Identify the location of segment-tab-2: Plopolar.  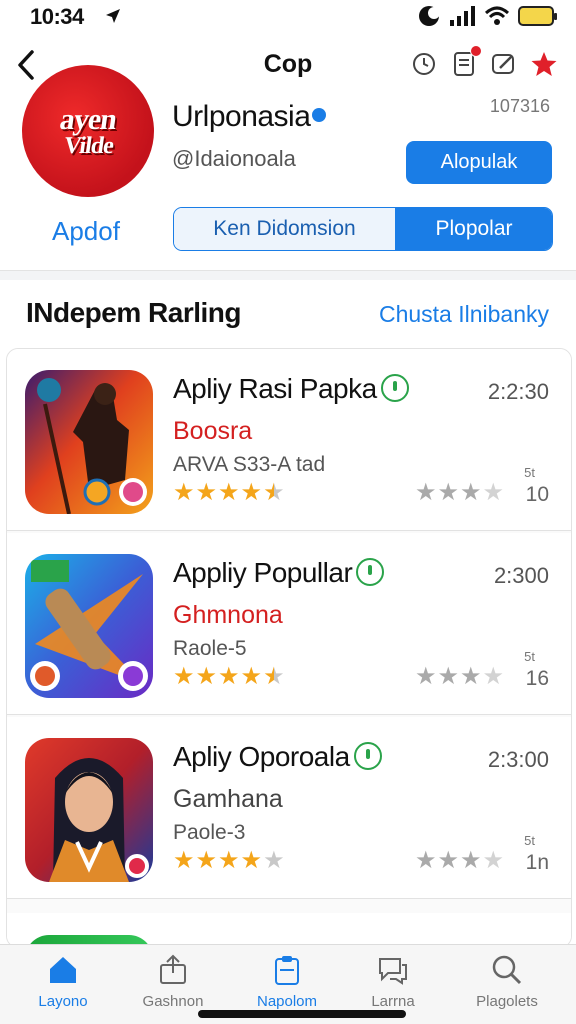
(474, 229).